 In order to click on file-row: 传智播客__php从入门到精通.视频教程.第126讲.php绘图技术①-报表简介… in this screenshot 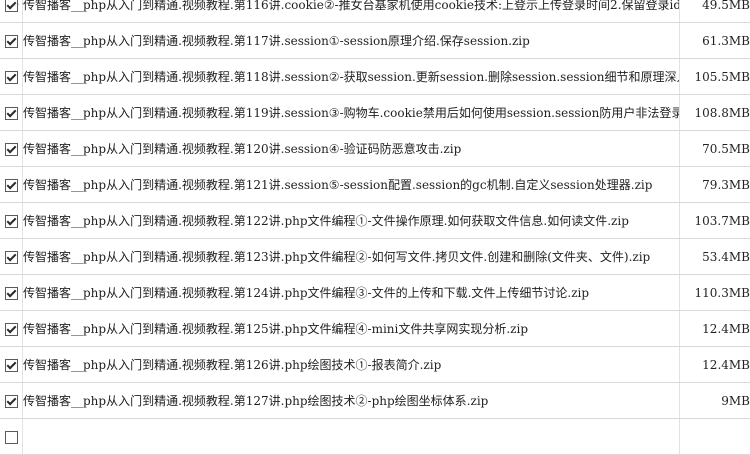, I will do `click(375, 365)`.